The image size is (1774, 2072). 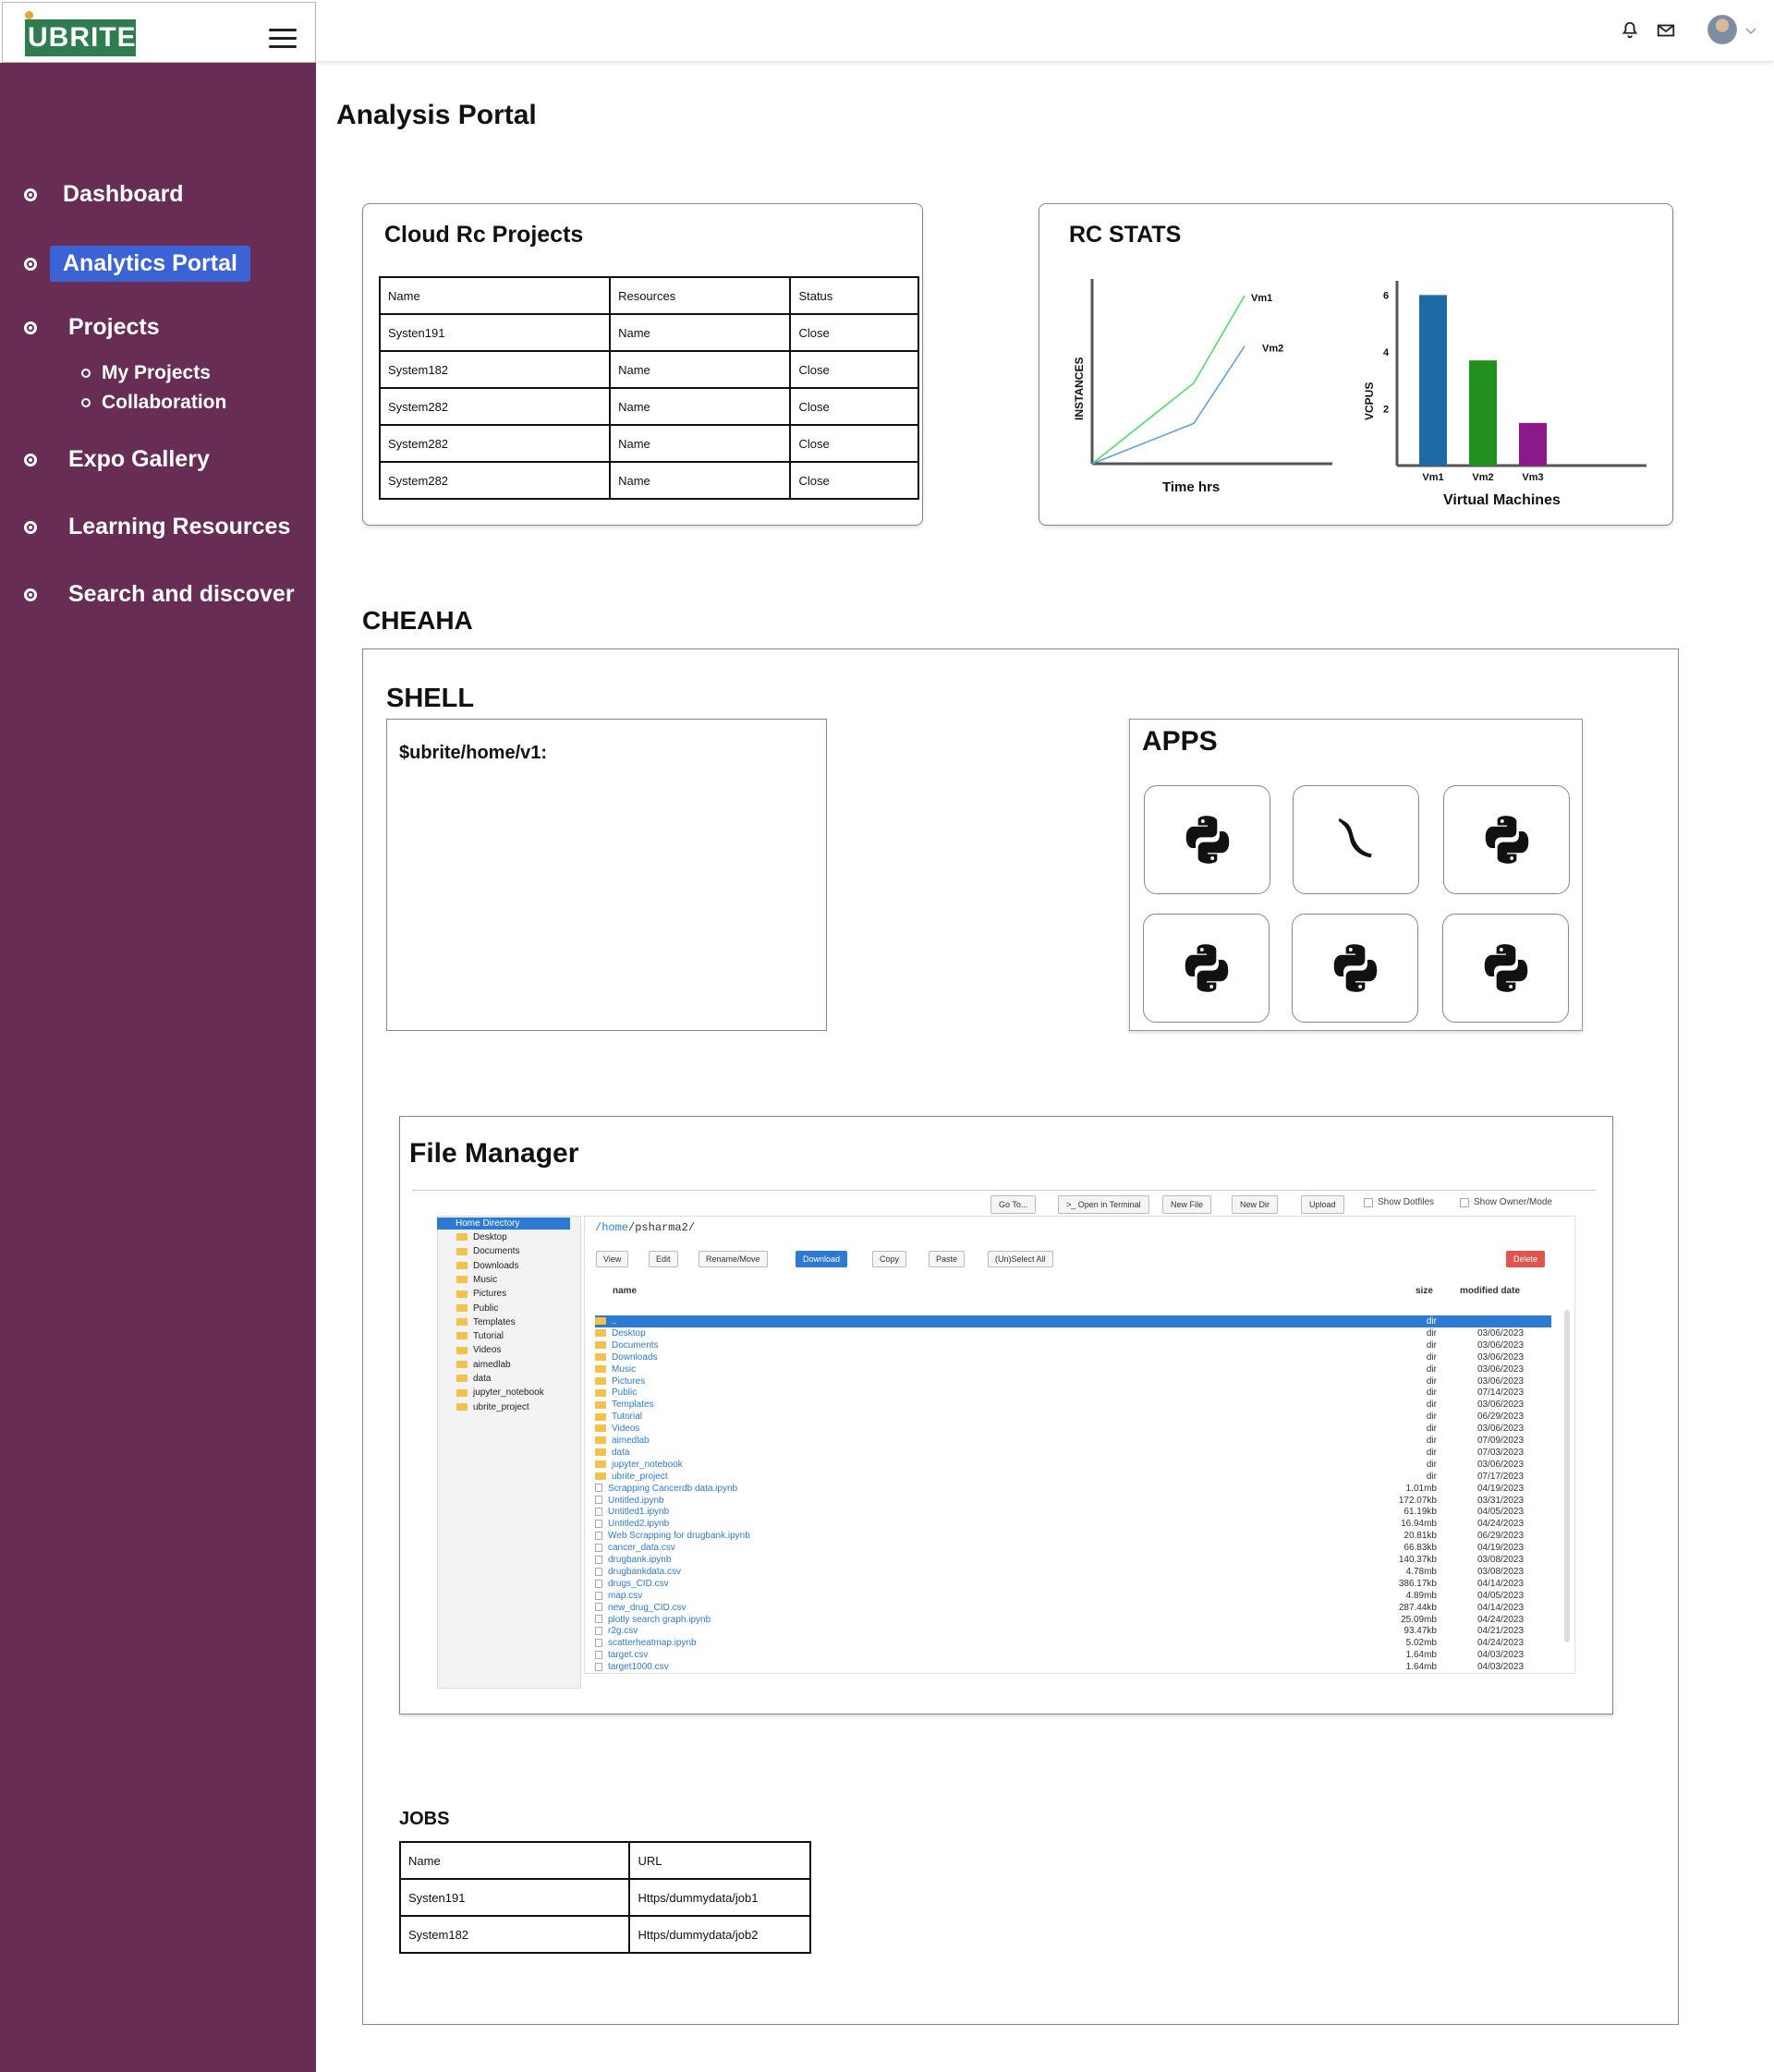 What do you see at coordinates (478, 1350) in the screenshot?
I see `tree-item: Videos` at bounding box center [478, 1350].